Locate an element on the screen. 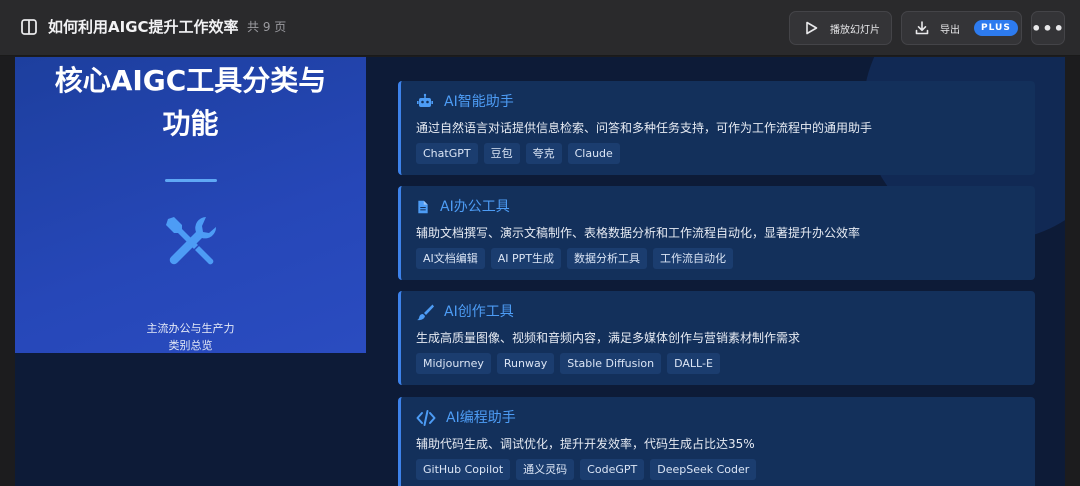 Image resolution: width=1080 pixels, height=486 pixels. title-divider is located at coordinates (191, 180).